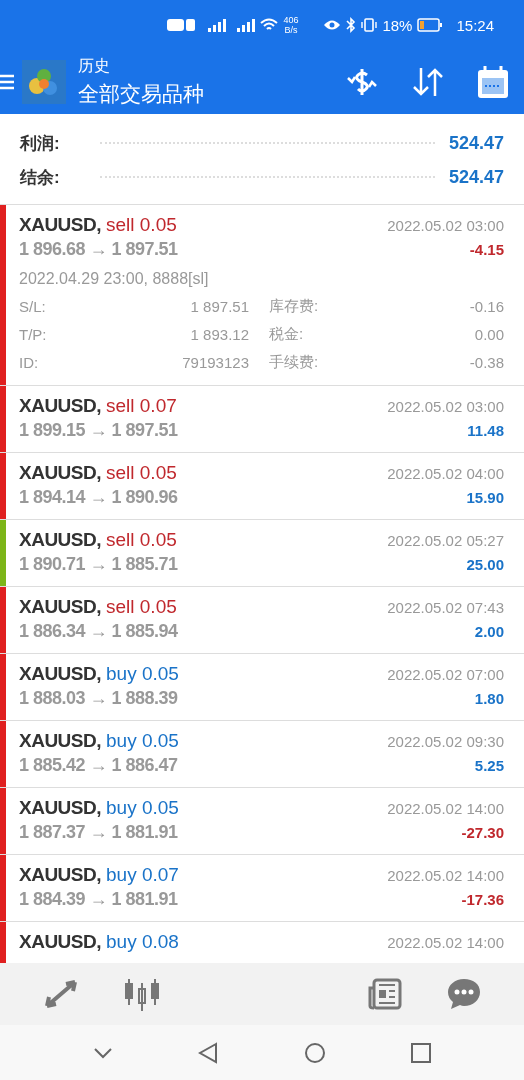 This screenshot has width=524, height=1080. What do you see at coordinates (7, 82) in the screenshot?
I see `menu-icon` at bounding box center [7, 82].